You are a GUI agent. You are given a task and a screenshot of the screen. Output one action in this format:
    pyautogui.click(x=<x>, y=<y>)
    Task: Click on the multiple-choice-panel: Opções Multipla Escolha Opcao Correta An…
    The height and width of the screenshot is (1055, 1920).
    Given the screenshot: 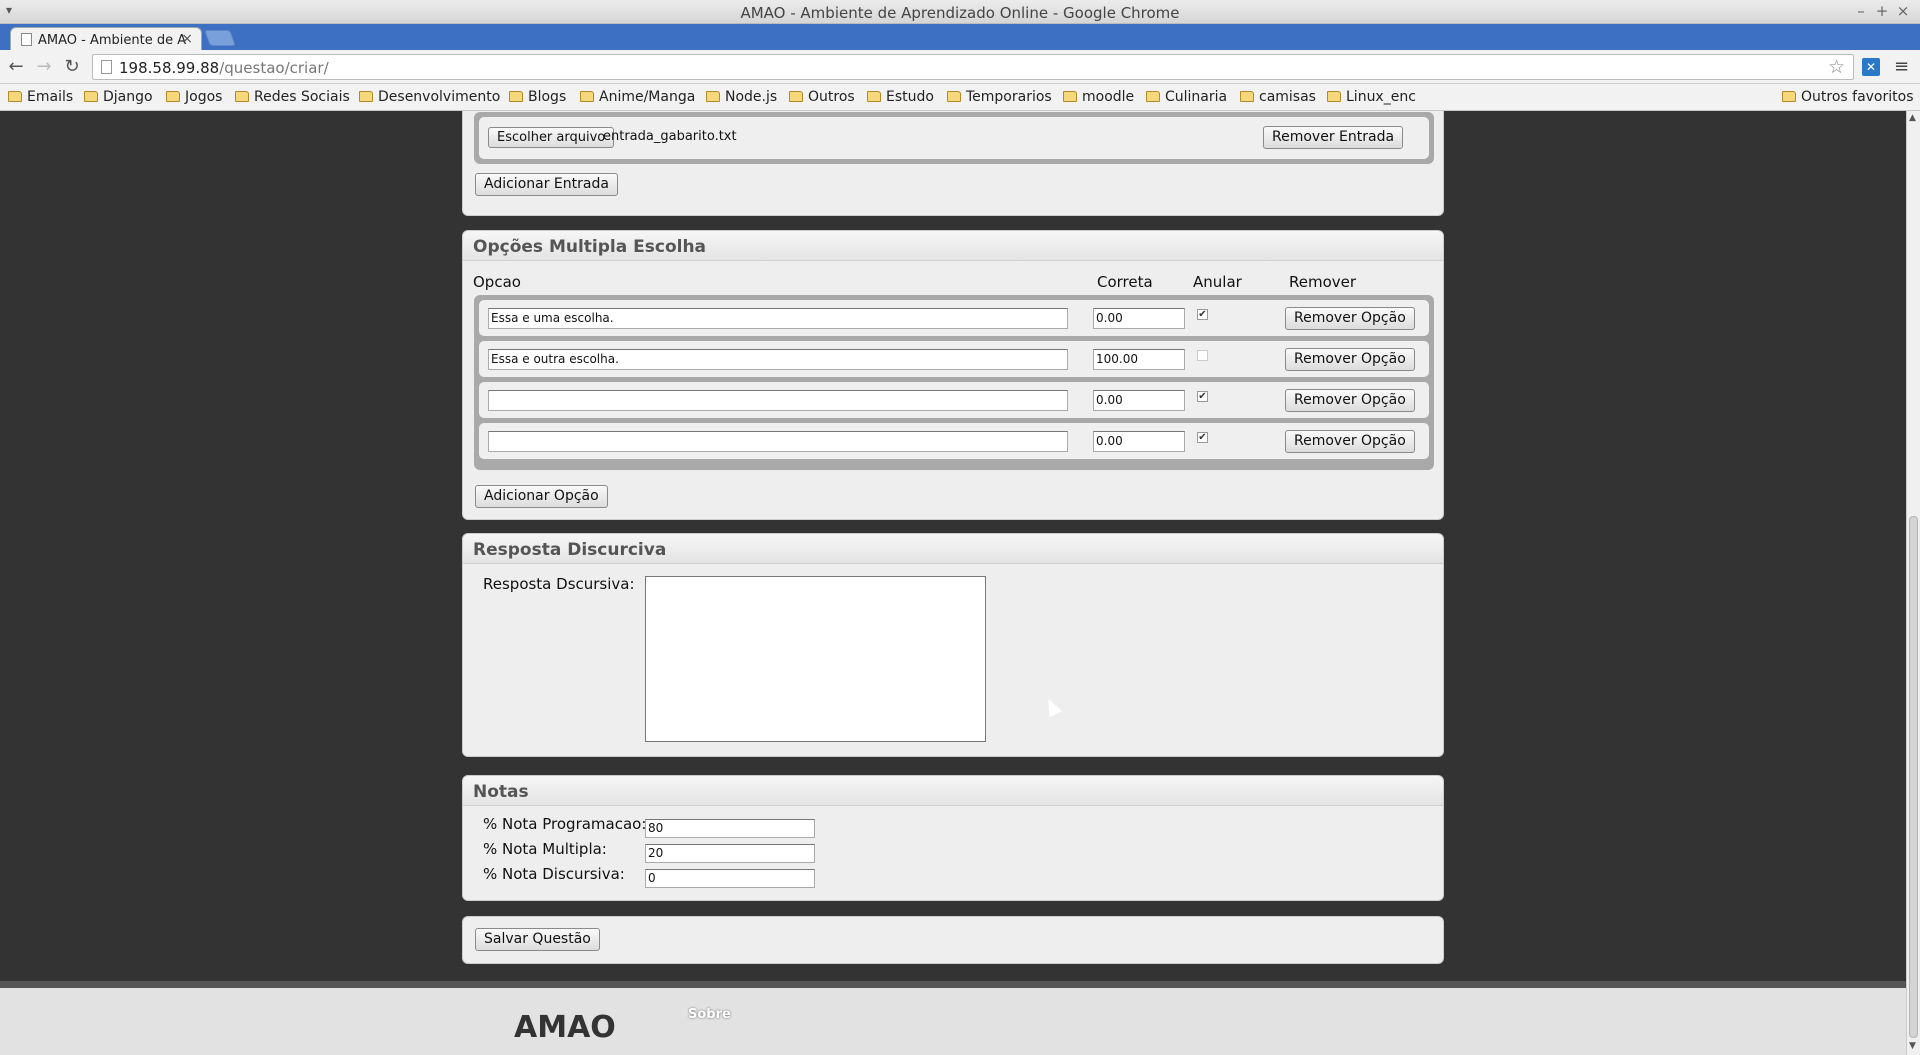 What is the action you would take?
    pyautogui.click(x=953, y=375)
    